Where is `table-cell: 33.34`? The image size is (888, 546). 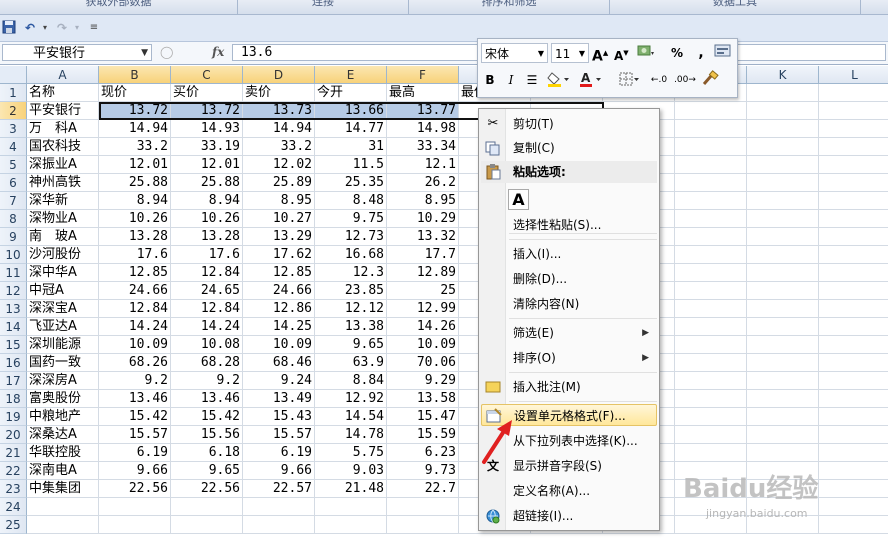
table-cell: 33.34 is located at coordinates (423, 147).